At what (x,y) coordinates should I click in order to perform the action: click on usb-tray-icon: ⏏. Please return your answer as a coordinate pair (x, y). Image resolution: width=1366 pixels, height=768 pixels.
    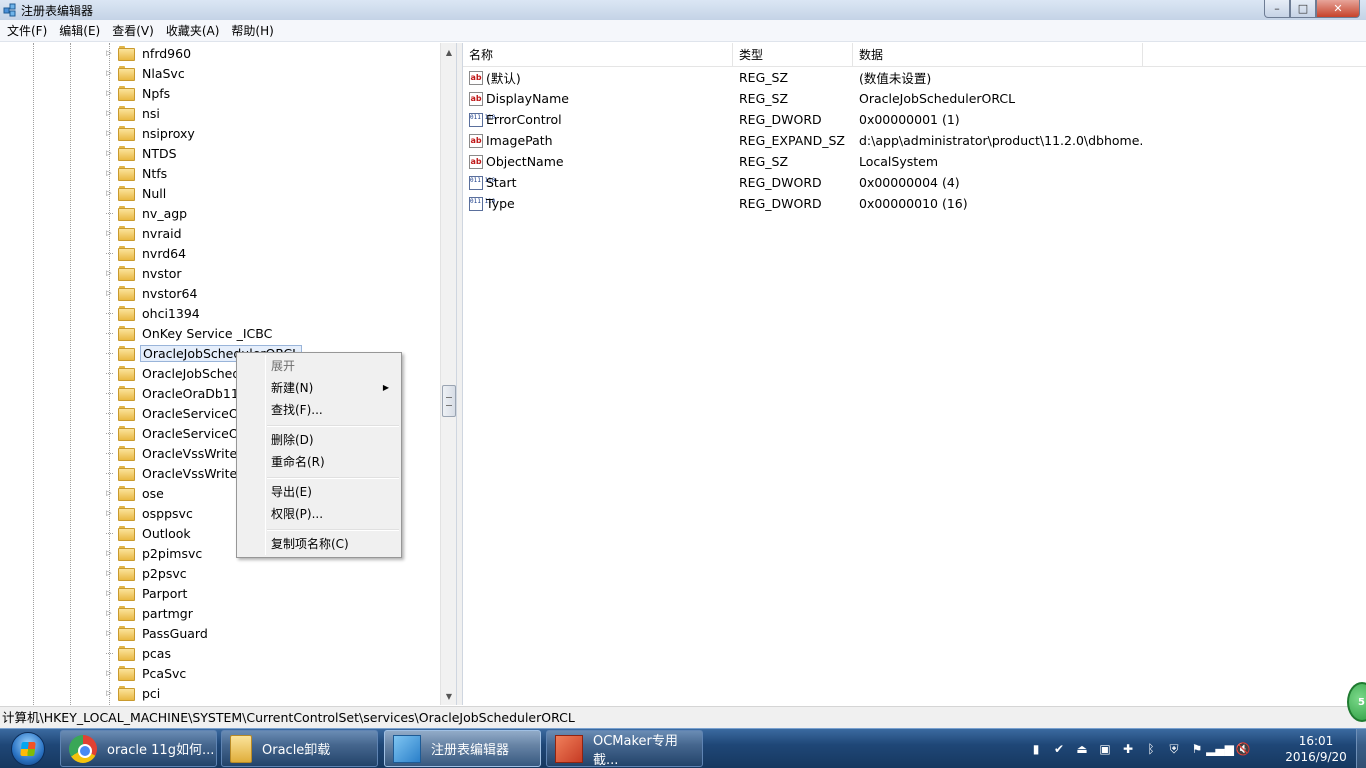
    Looking at the image, I should click on (1082, 749).